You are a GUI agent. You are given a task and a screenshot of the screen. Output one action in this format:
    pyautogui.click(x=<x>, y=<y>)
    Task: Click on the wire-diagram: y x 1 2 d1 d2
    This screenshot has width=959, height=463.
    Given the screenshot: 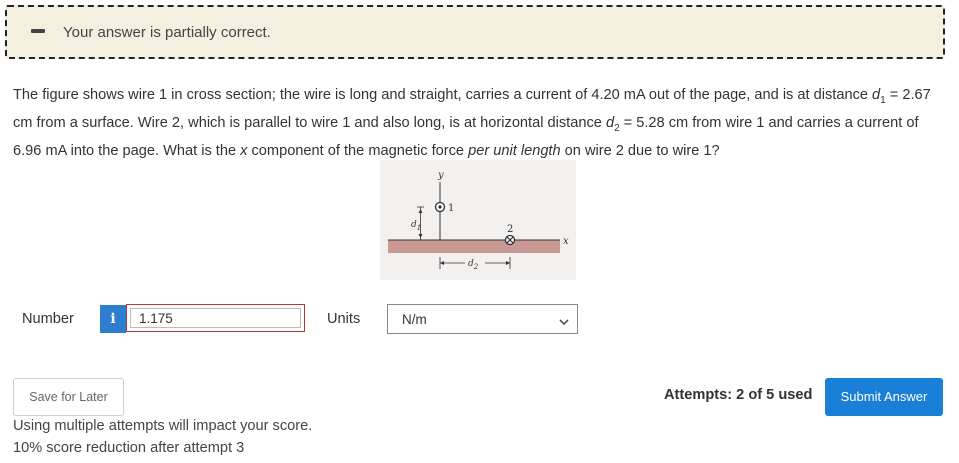 What is the action you would take?
    pyautogui.click(x=478, y=220)
    